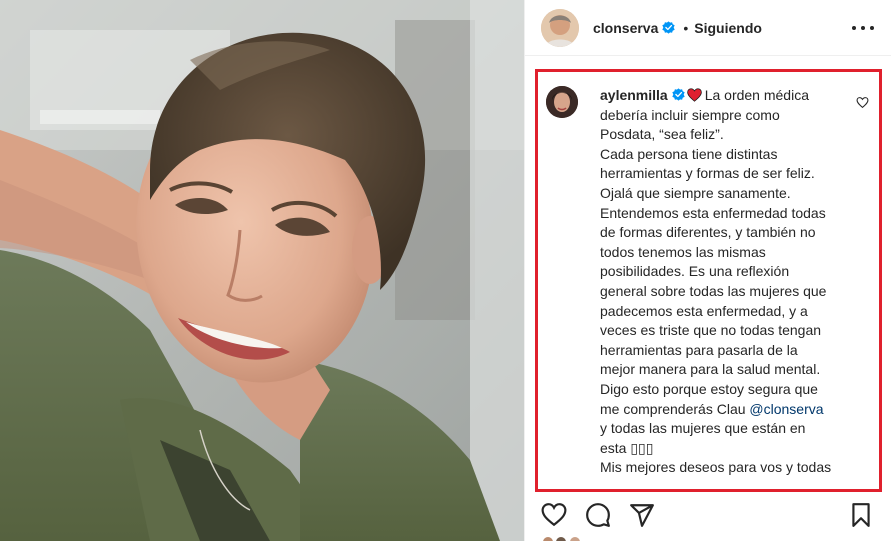 The width and height of the screenshot is (891, 541). What do you see at coordinates (694, 95) in the screenshot?
I see `red-heart-emoji-icon` at bounding box center [694, 95].